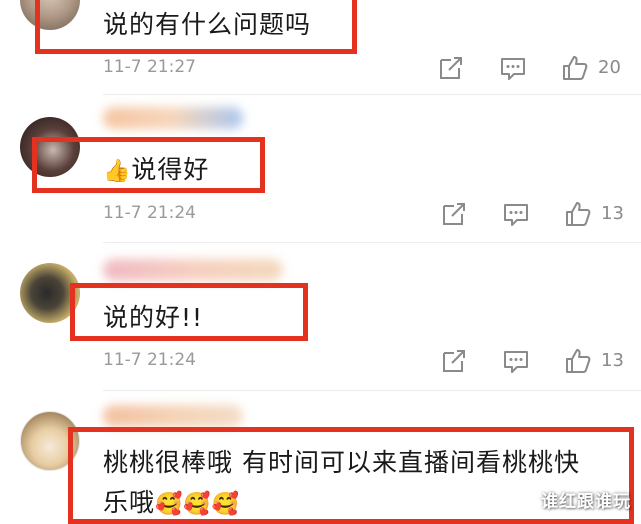 This screenshot has width=641, height=524. I want to click on like-count: 20, so click(609, 67).